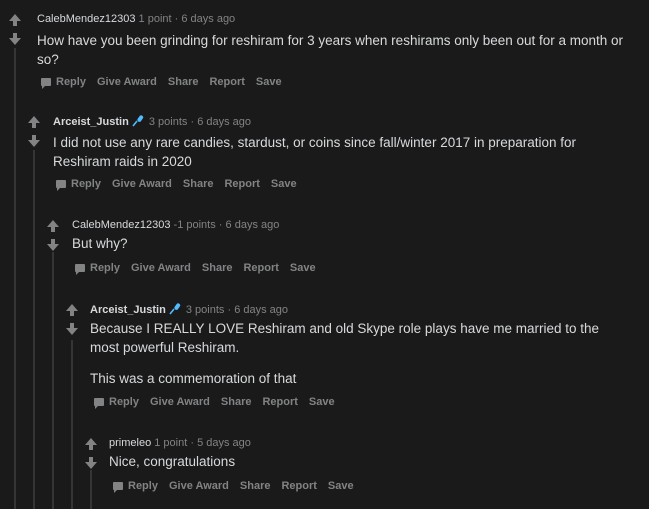  What do you see at coordinates (193, 378) in the screenshot?
I see `comment-text: This was a commemoration of that` at bounding box center [193, 378].